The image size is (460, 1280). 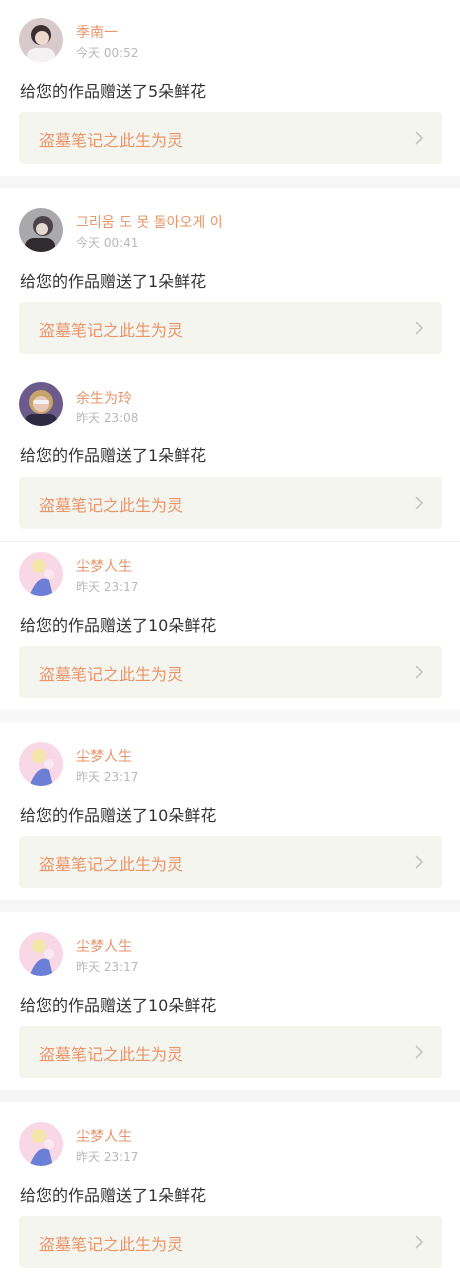 What do you see at coordinates (230, 454) in the screenshot?
I see `notification-item: 余生为玲 昨天 23:08 给您的作品赠送了1朵鲜花 盗墓笔记之此生为灵` at bounding box center [230, 454].